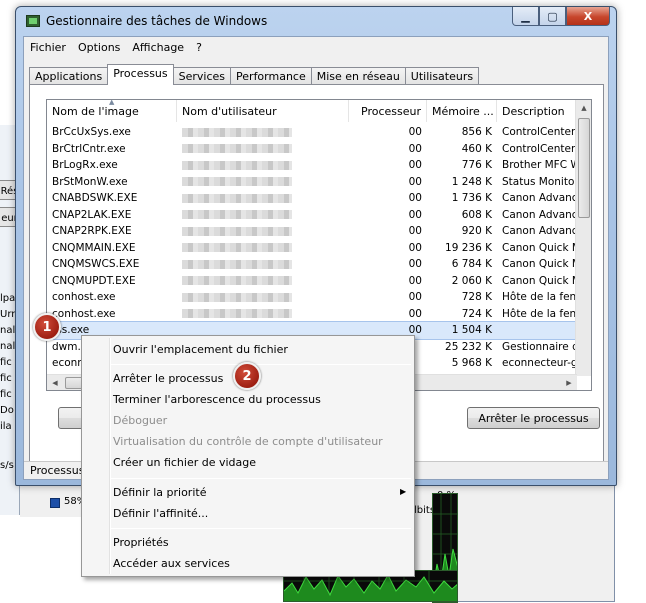  I want to click on column-image-name: ▲ Nom de l'image, so click(112, 111).